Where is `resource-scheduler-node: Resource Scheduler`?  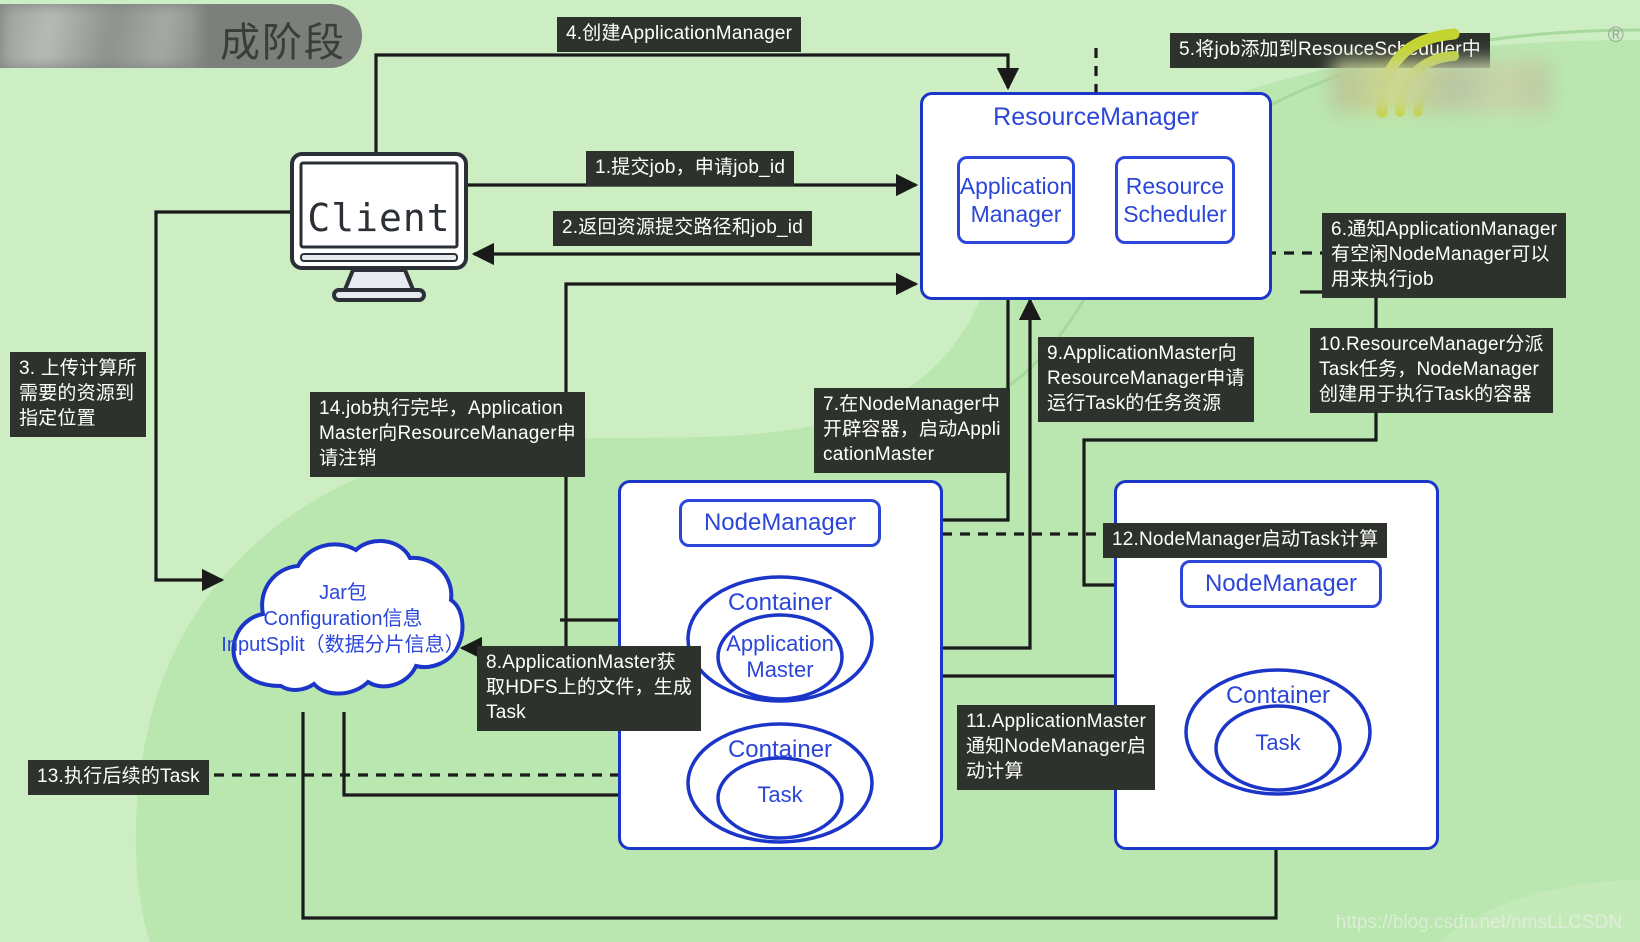 resource-scheduler-node: Resource Scheduler is located at coordinates (1175, 200).